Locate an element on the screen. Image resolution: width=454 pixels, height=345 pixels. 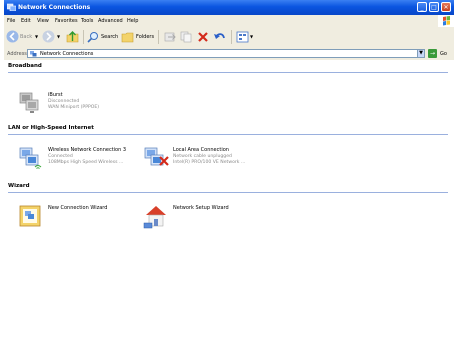
back-dropdown-icon: ▼ is located at coordinates (36, 36).